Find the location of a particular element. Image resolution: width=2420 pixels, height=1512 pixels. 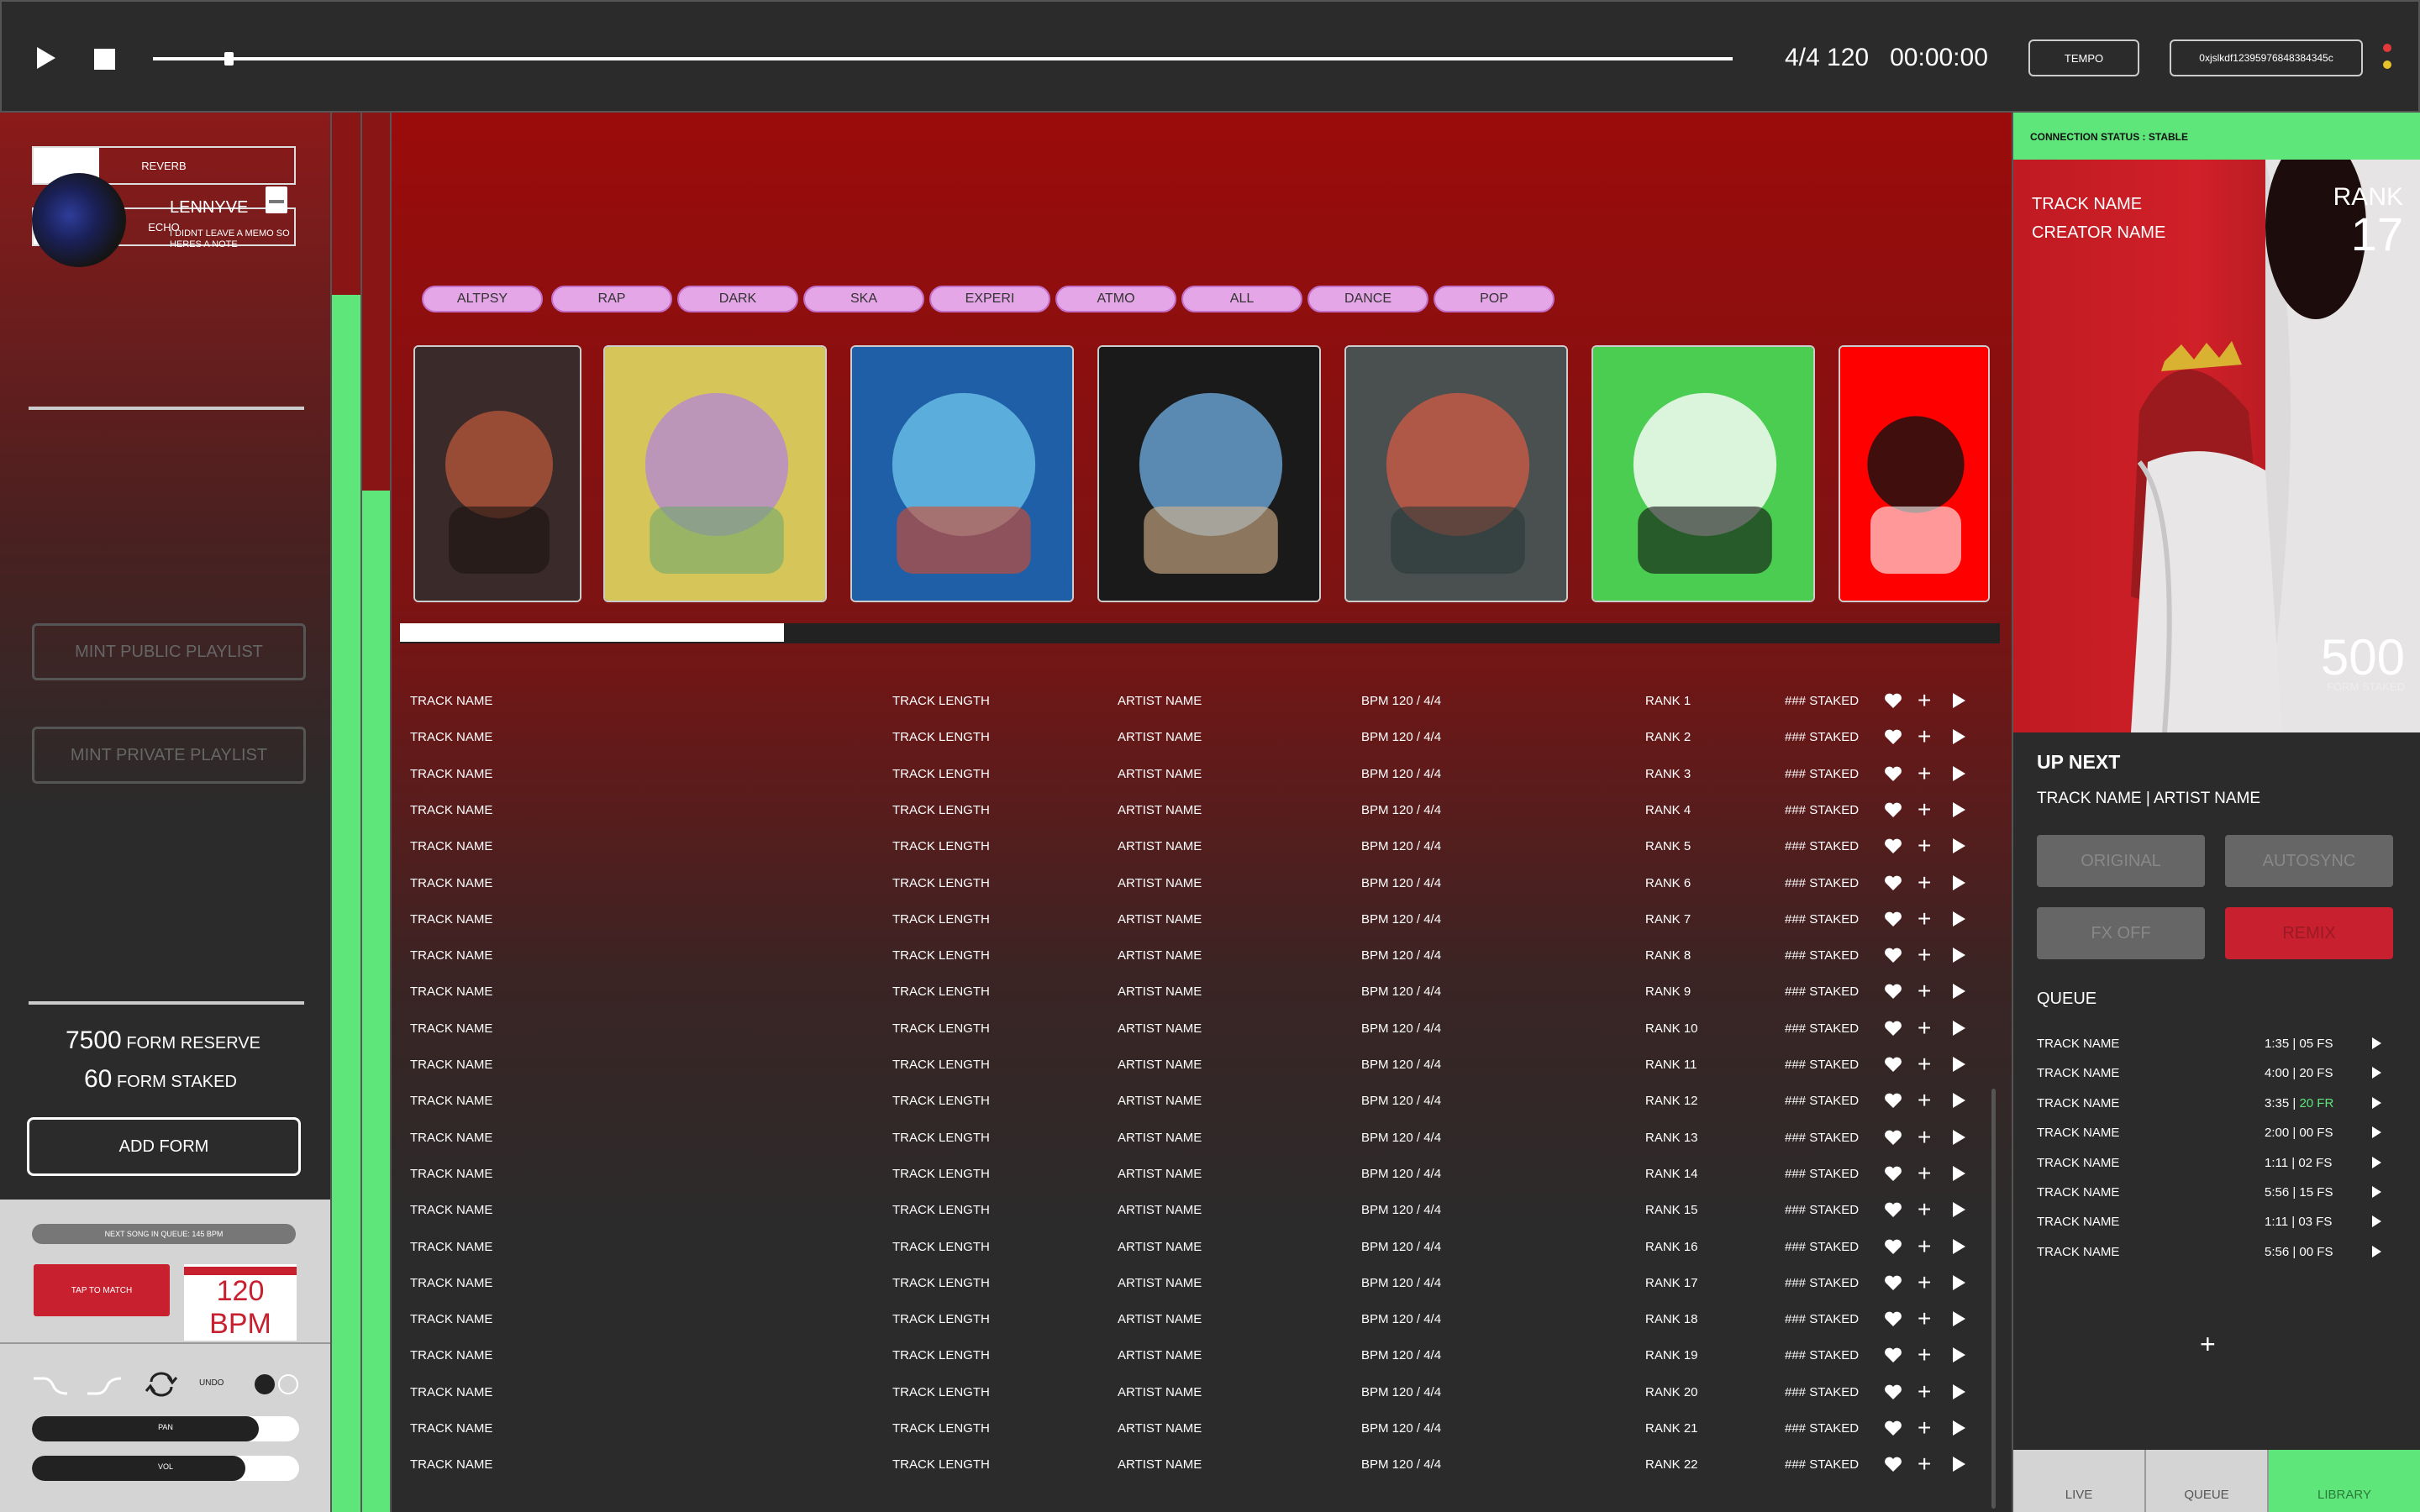

fade-in-curve-icon is located at coordinates (51, 1384).